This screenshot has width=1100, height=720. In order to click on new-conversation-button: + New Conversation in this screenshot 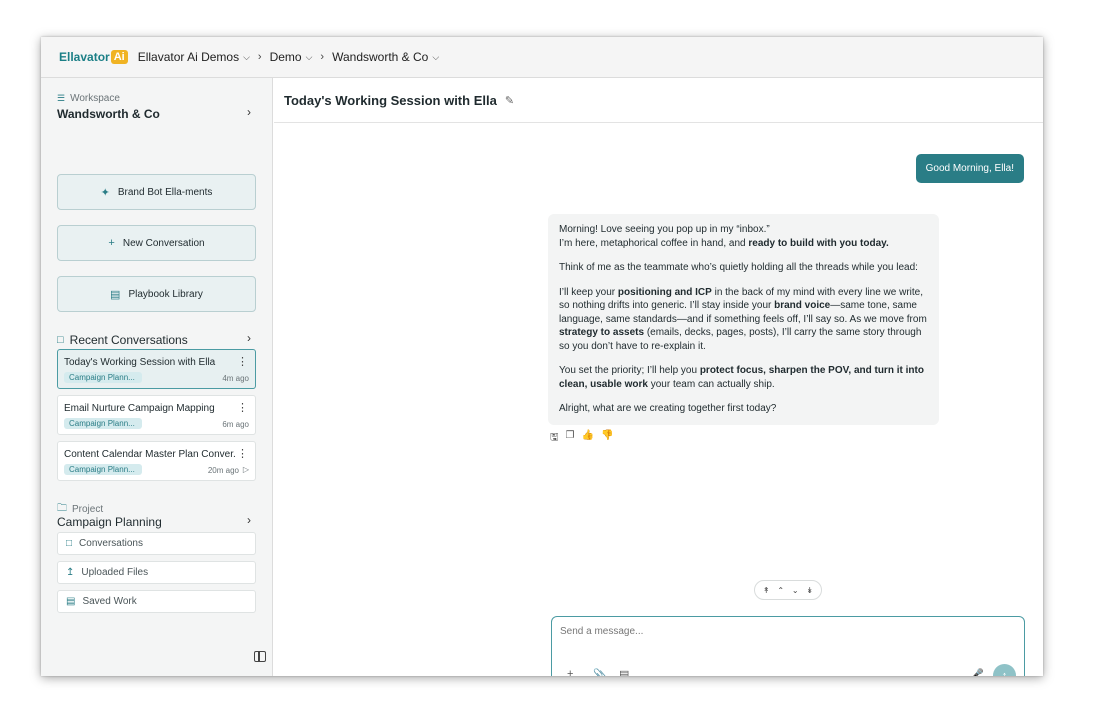, I will do `click(156, 243)`.